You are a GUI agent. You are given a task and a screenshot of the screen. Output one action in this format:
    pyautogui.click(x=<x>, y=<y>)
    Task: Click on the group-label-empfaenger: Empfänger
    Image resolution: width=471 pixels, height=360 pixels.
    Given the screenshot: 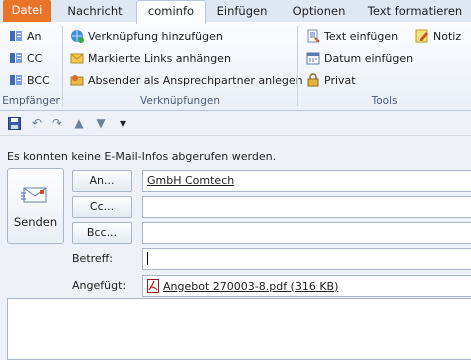 What is the action you would take?
    pyautogui.click(x=31, y=101)
    